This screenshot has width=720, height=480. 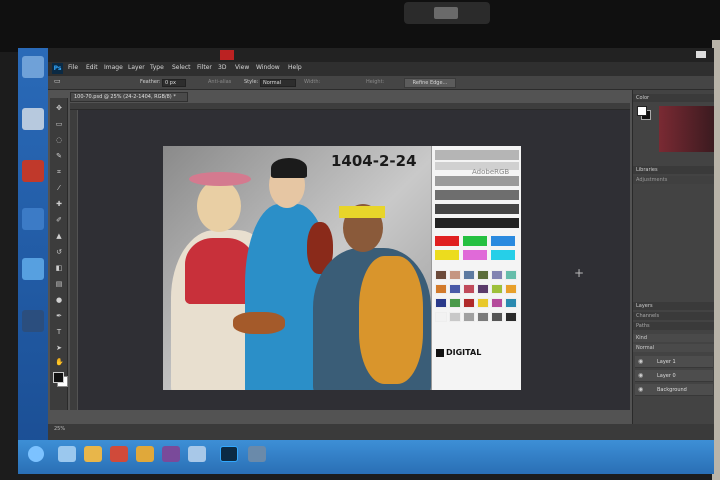 I want to click on layer-row: ◉ Layer 0, so click(x=674, y=376).